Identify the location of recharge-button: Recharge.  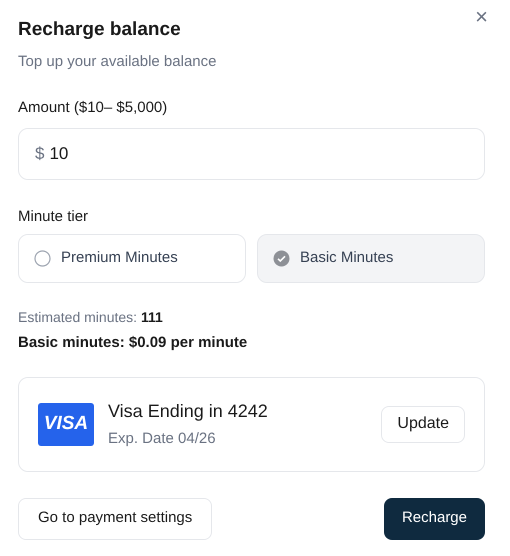
(434, 519).